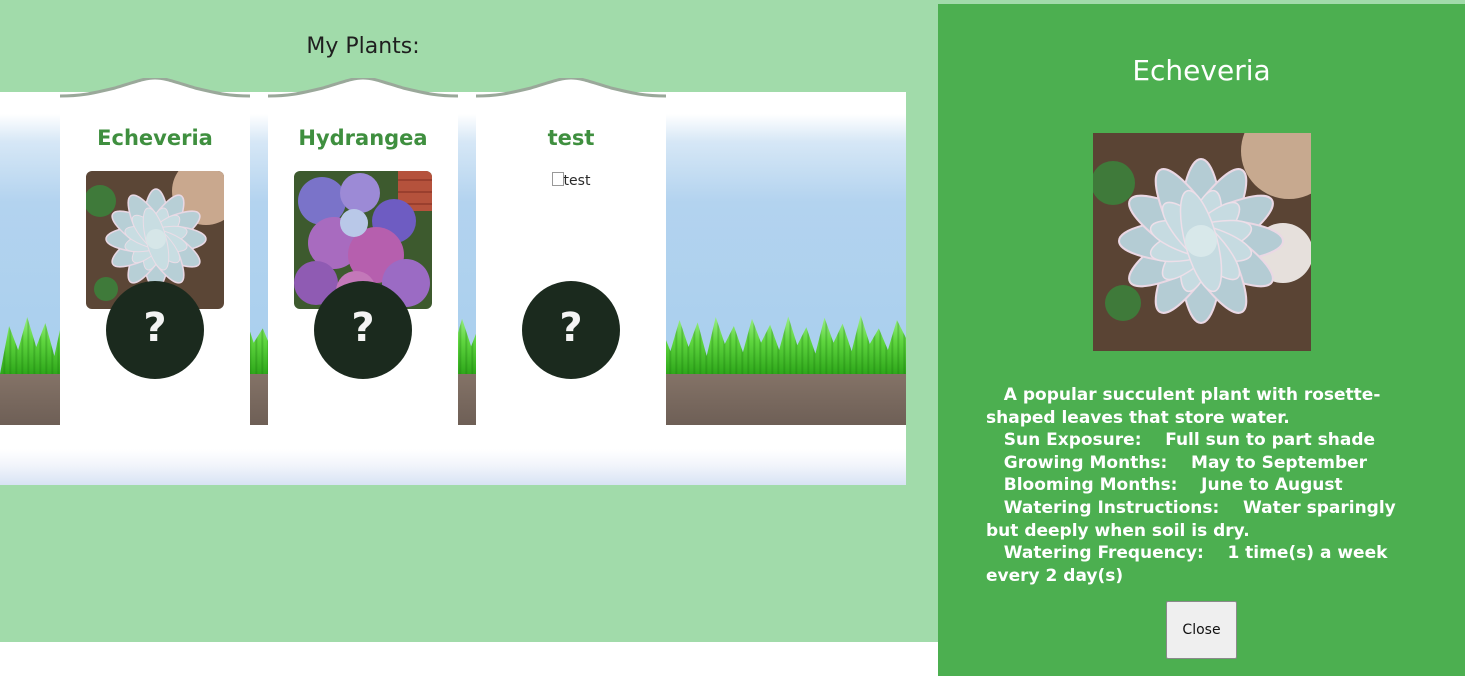  I want to click on detail-title: Echeveria, so click(1201, 70).